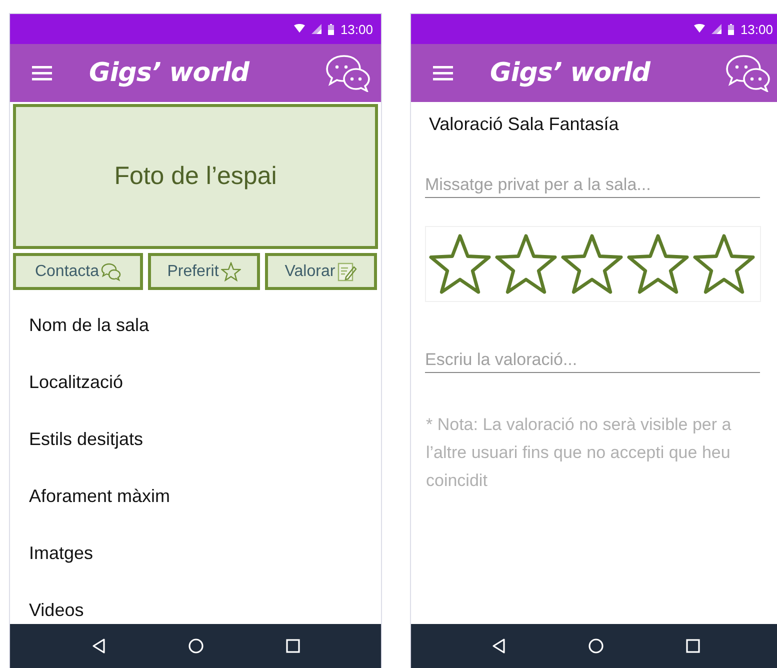  What do you see at coordinates (195, 176) in the screenshot?
I see `photo-caption: Foto de l’espai` at bounding box center [195, 176].